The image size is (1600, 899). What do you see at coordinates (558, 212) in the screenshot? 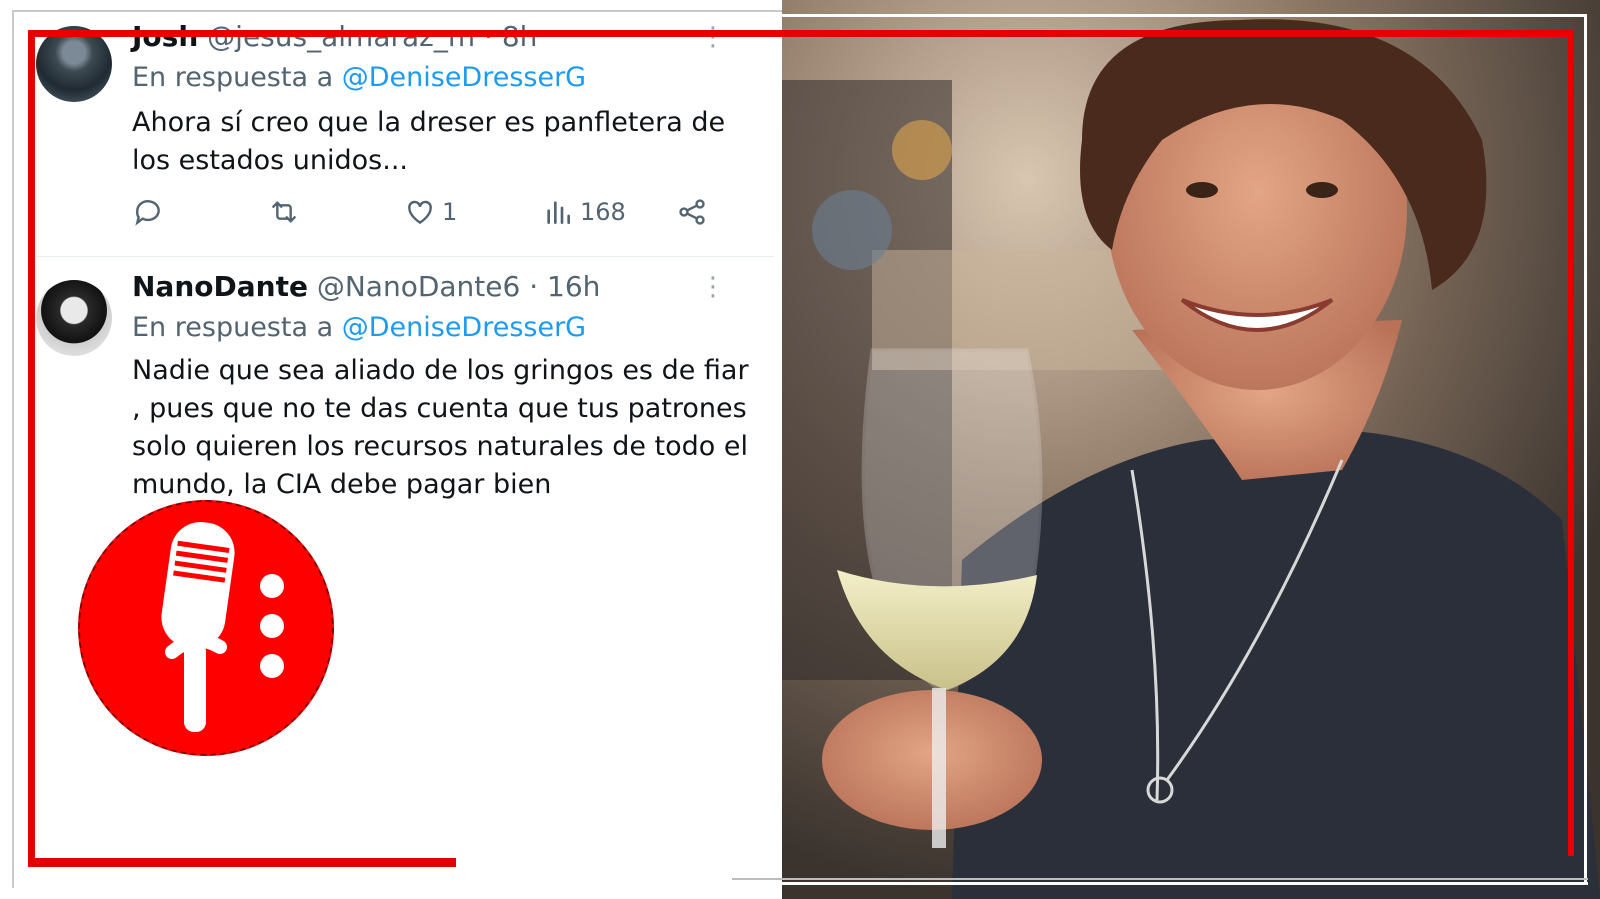
I see `views-icon` at bounding box center [558, 212].